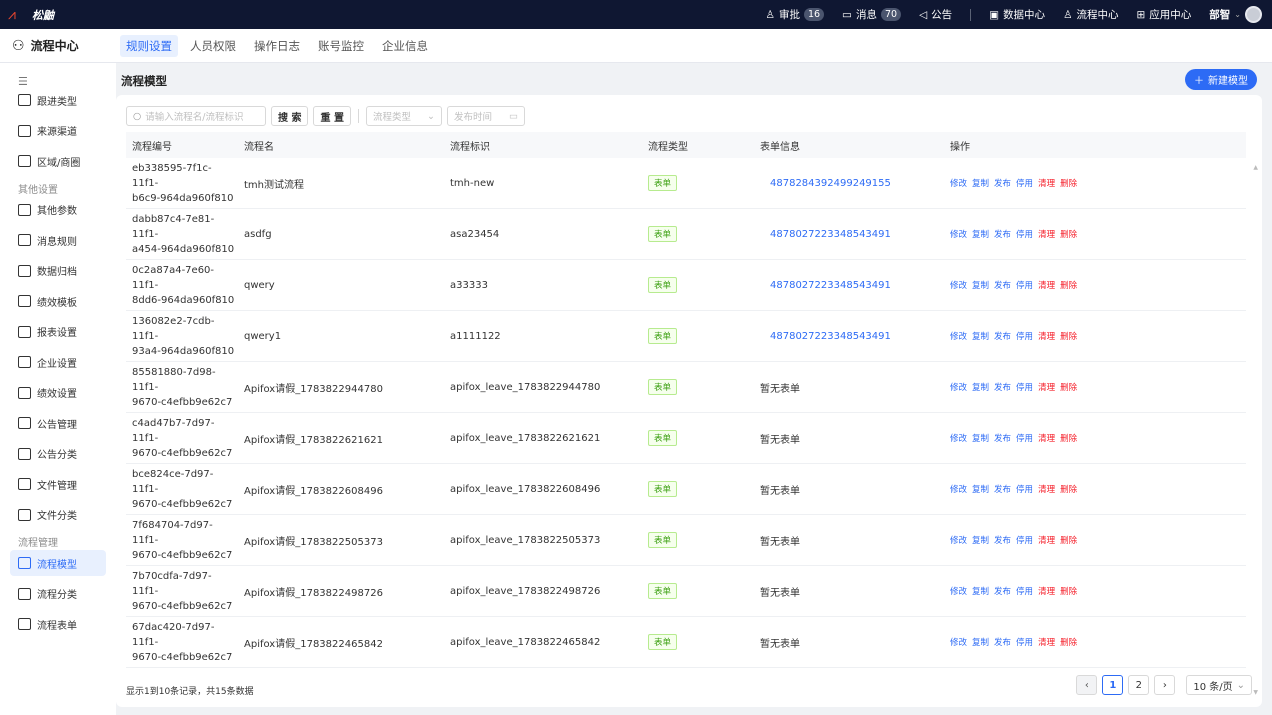 Image resolution: width=1272 pixels, height=715 pixels. What do you see at coordinates (405, 46) in the screenshot?
I see `tab-4: 企业信息` at bounding box center [405, 46].